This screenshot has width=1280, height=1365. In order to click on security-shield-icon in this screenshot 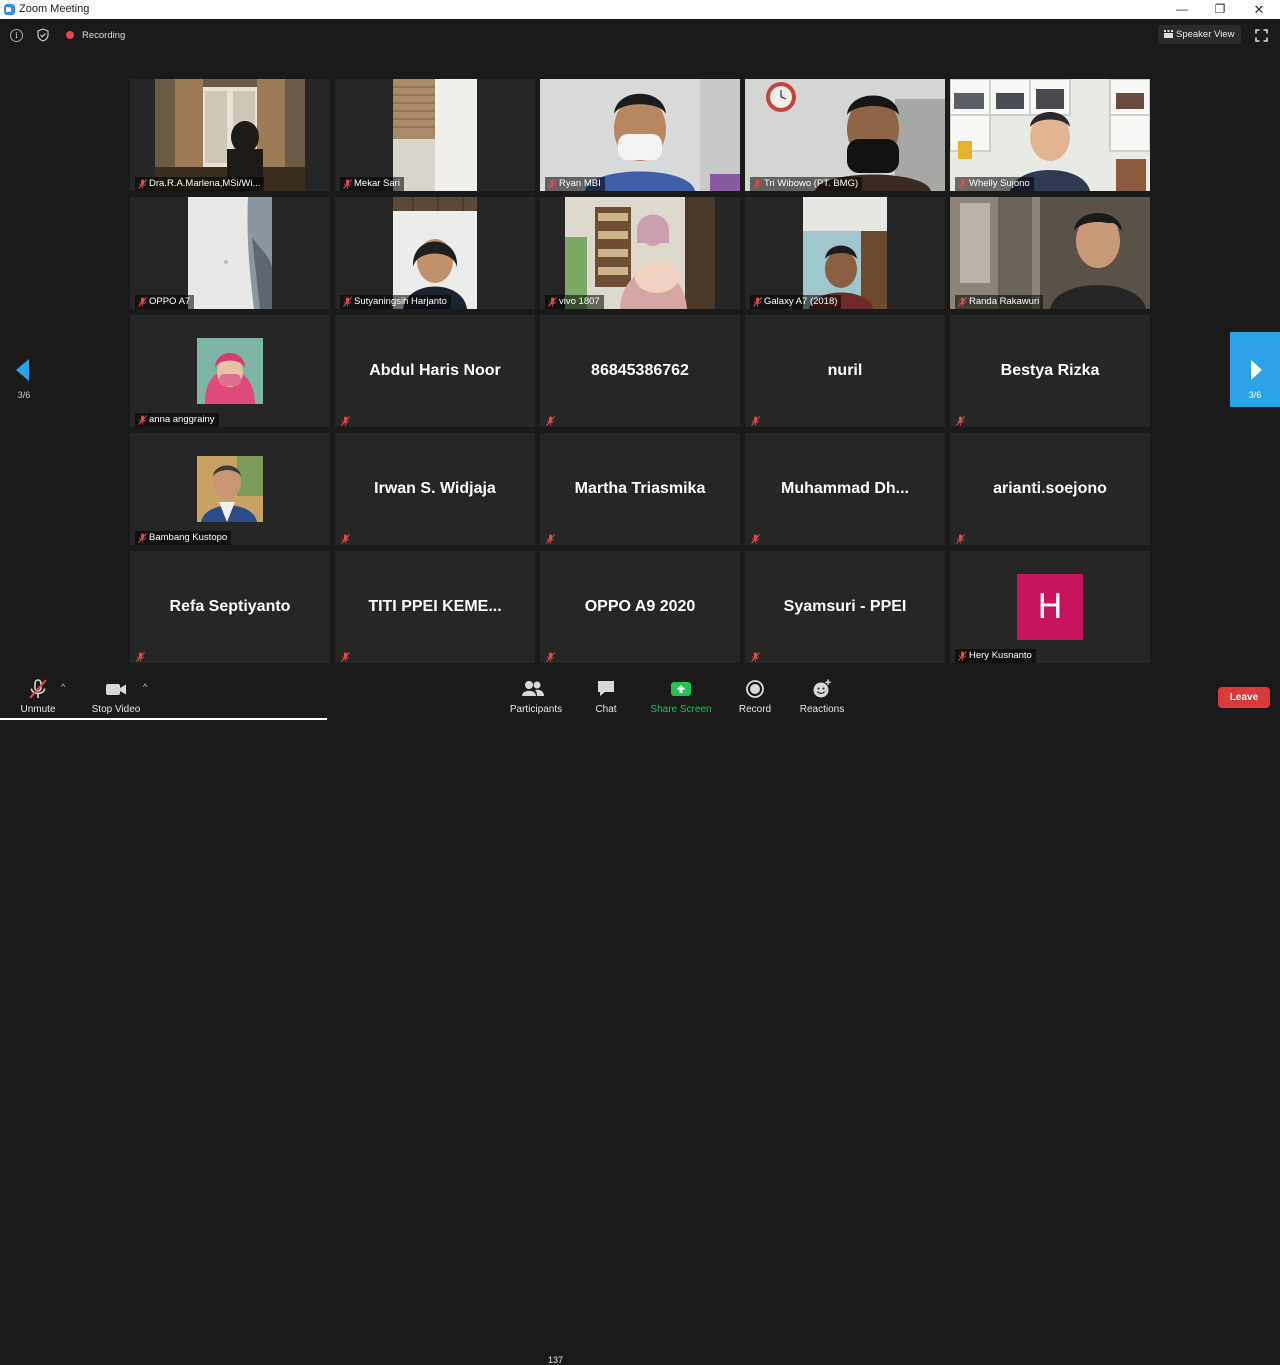, I will do `click(43, 35)`.